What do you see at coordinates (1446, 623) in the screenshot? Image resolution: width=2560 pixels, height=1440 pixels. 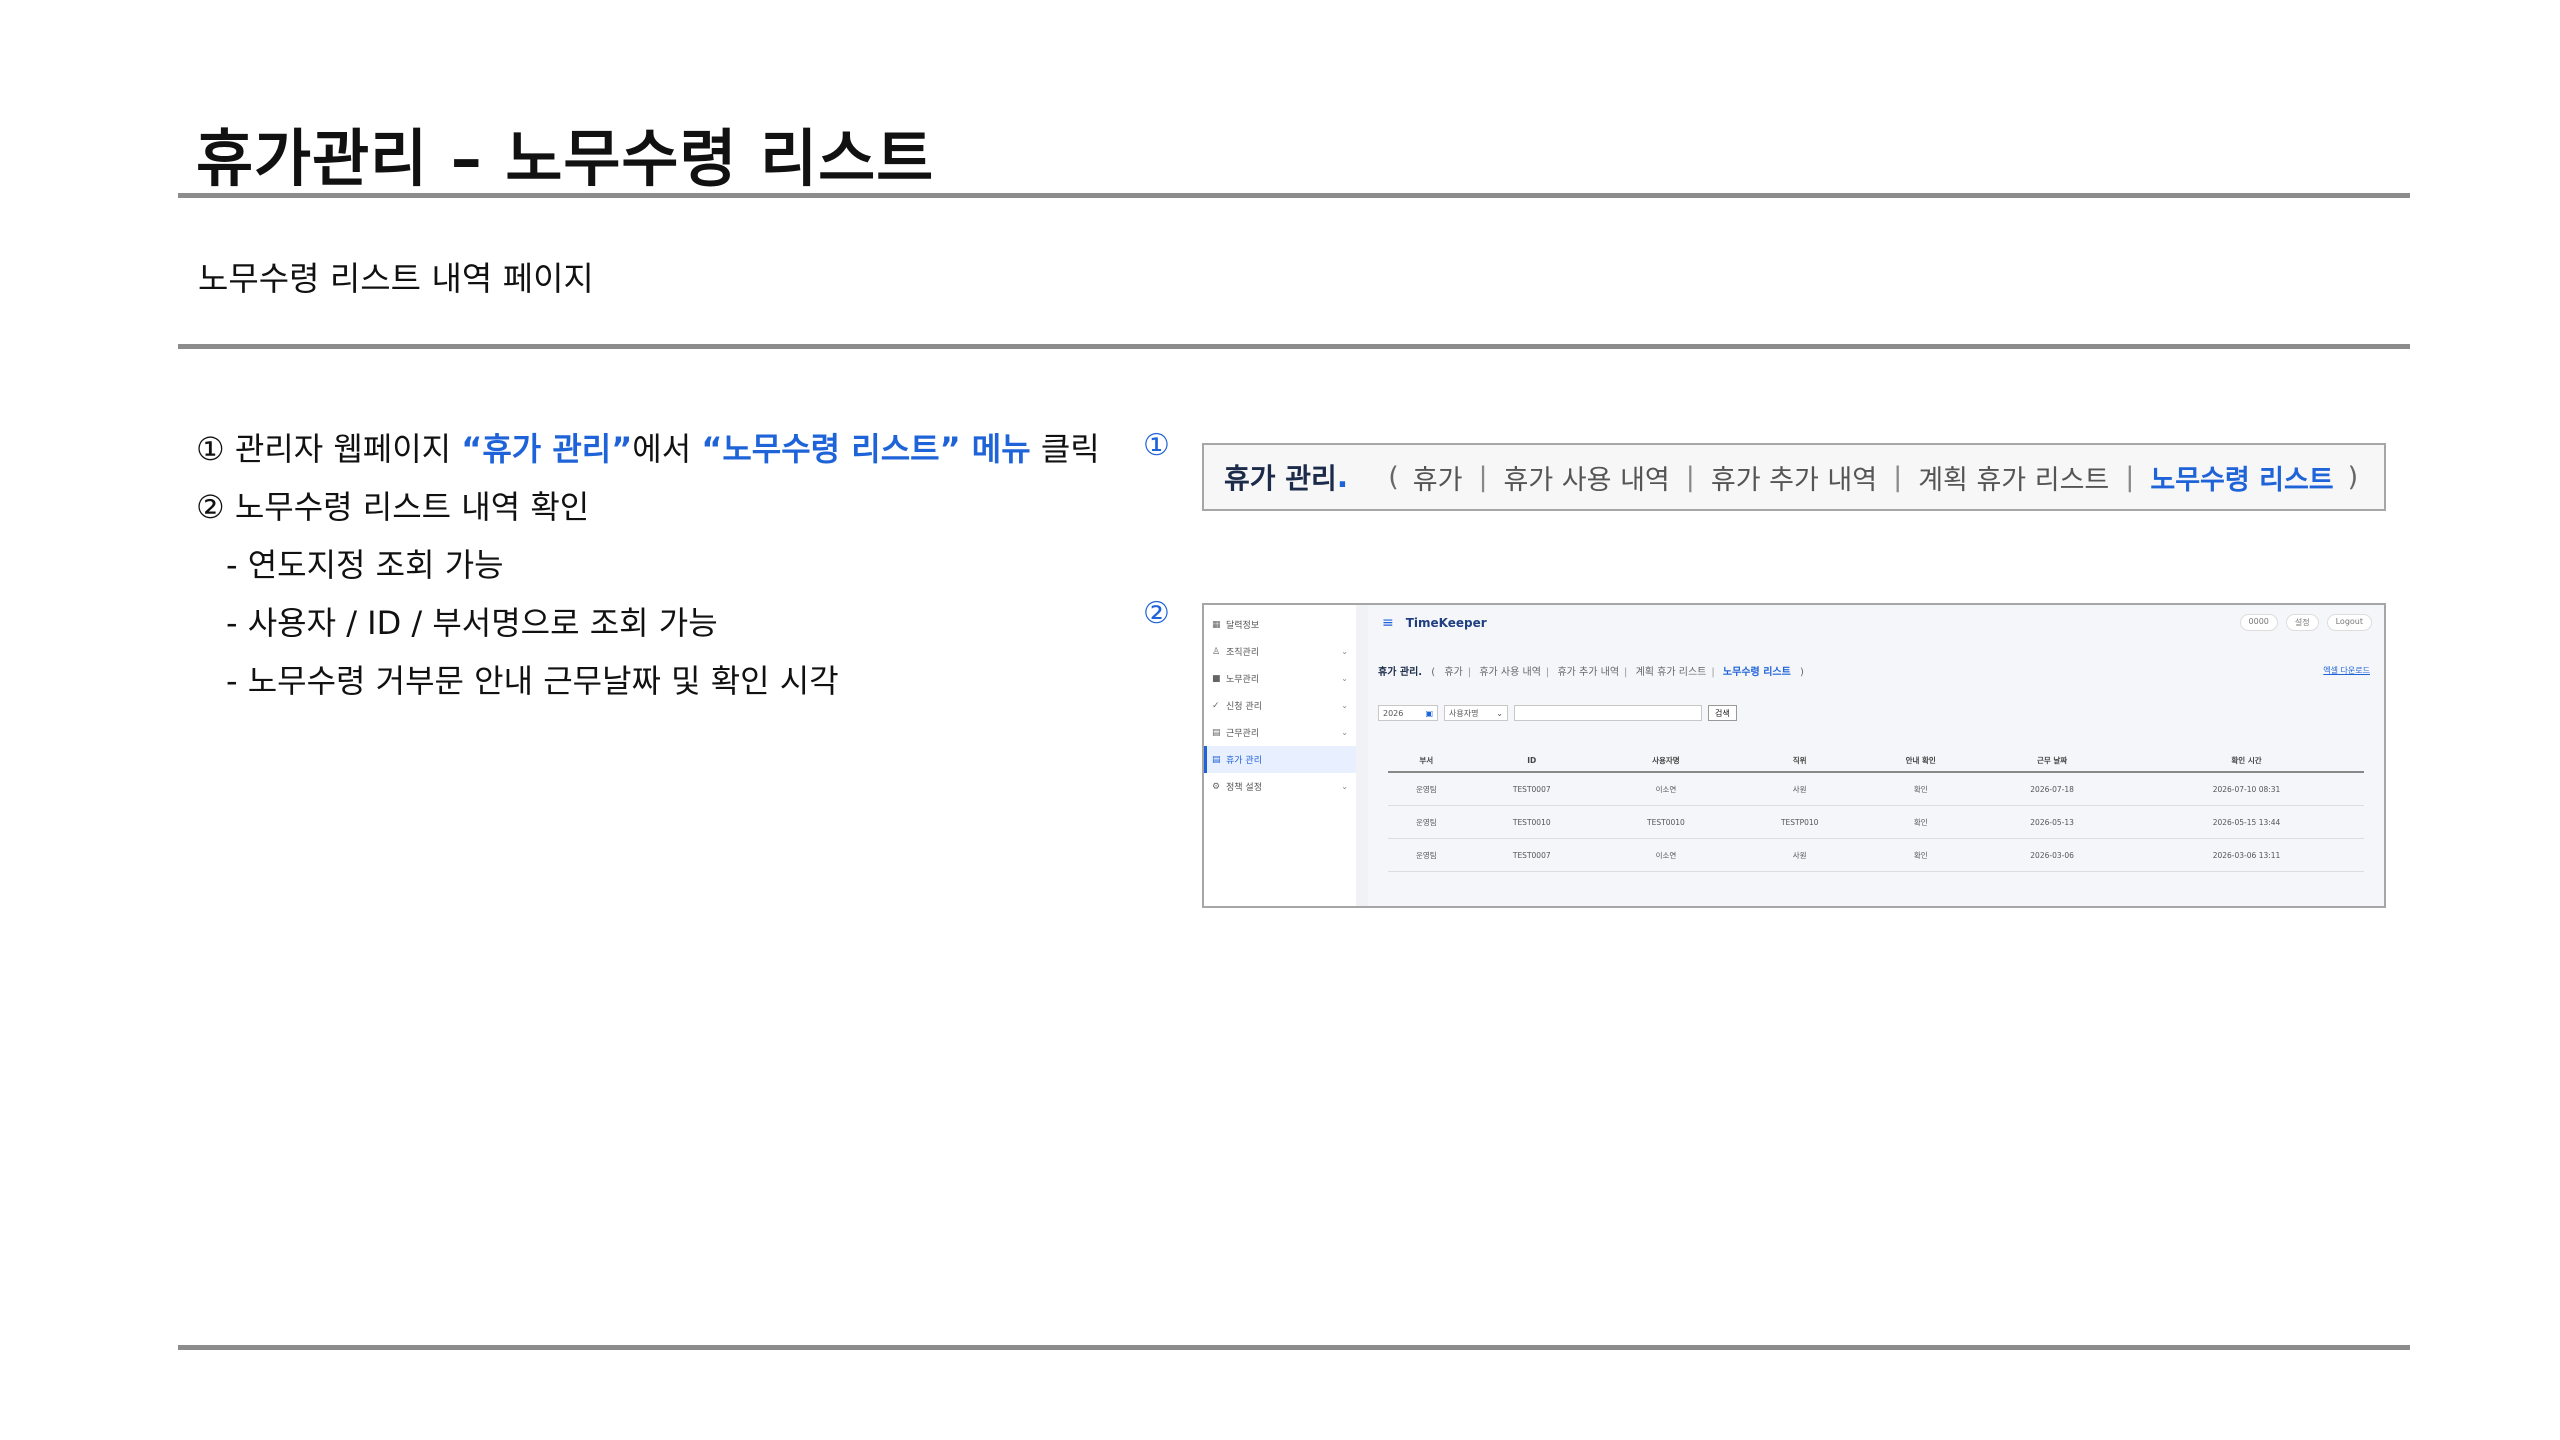 I see `brand-logo: TimeKeeper` at bounding box center [1446, 623].